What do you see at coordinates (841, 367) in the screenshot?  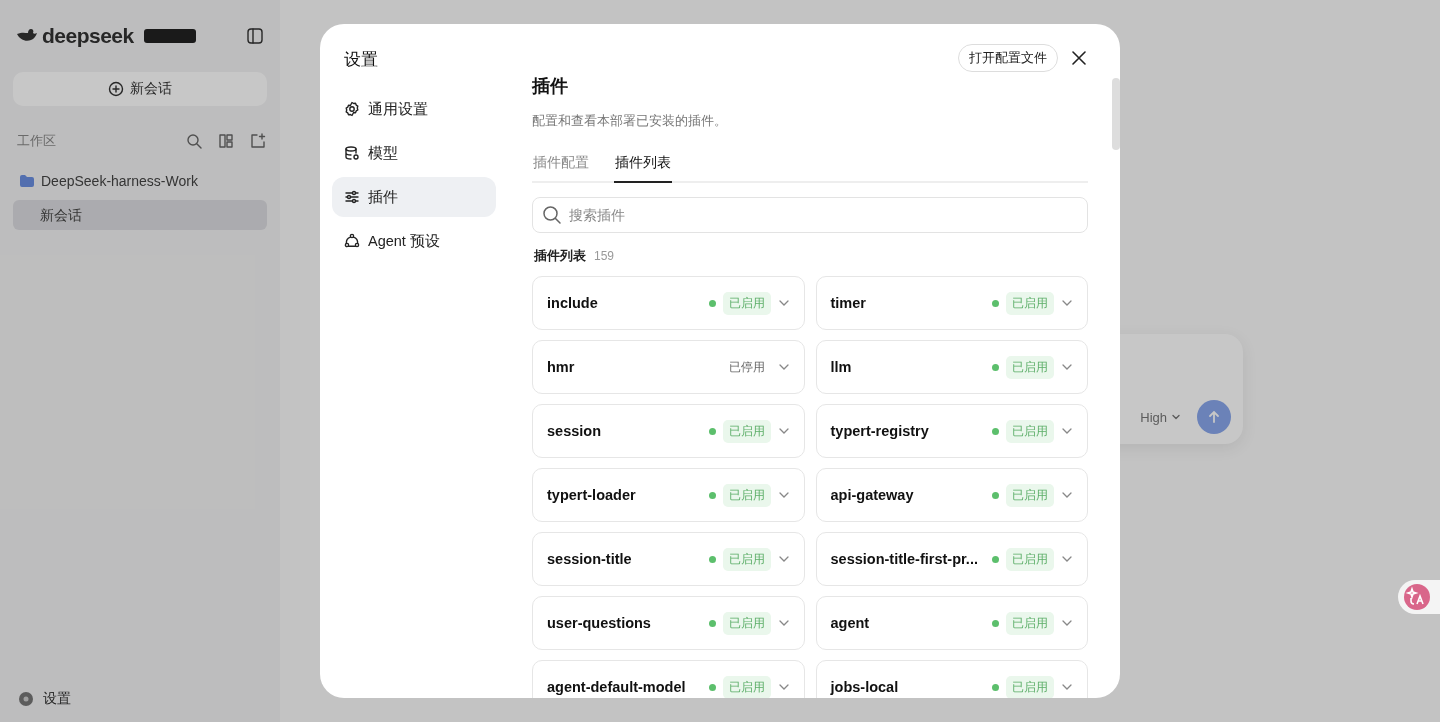 I see `plugin-name: llm` at bounding box center [841, 367].